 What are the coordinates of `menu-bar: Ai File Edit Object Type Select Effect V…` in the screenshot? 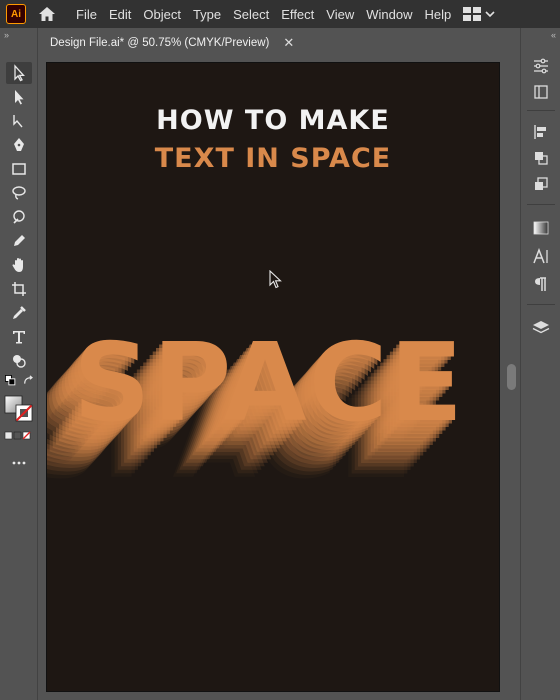 It's located at (280, 14).